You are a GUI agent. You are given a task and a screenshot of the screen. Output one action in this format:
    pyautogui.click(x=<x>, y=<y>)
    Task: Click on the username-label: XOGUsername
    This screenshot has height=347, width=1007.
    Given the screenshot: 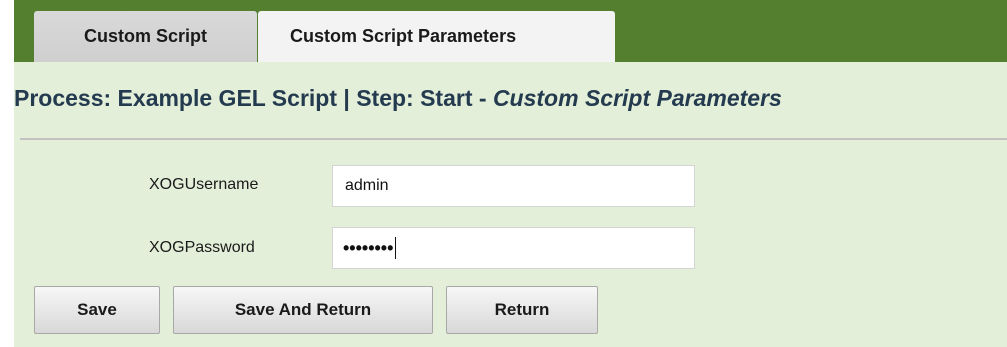 What is the action you would take?
    pyautogui.click(x=204, y=184)
    